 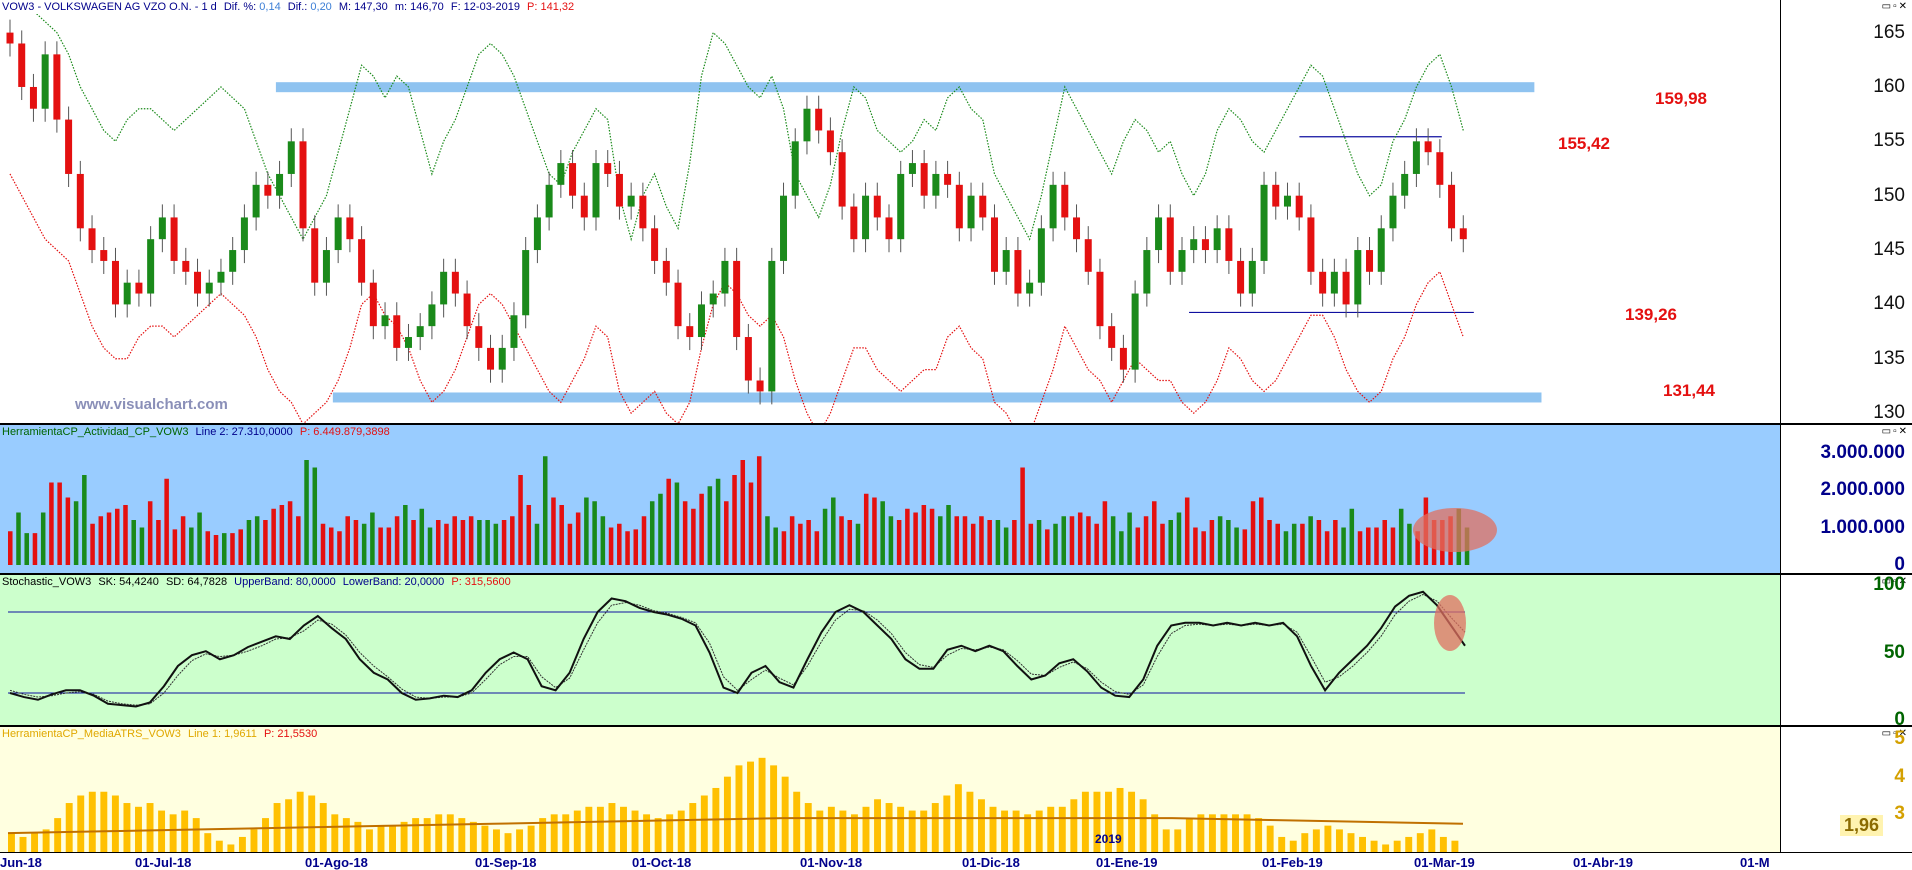 What do you see at coordinates (1846, 650) in the screenshot?
I see `stochastic-y-axis: ▭▫✕ 100 50 0` at bounding box center [1846, 650].